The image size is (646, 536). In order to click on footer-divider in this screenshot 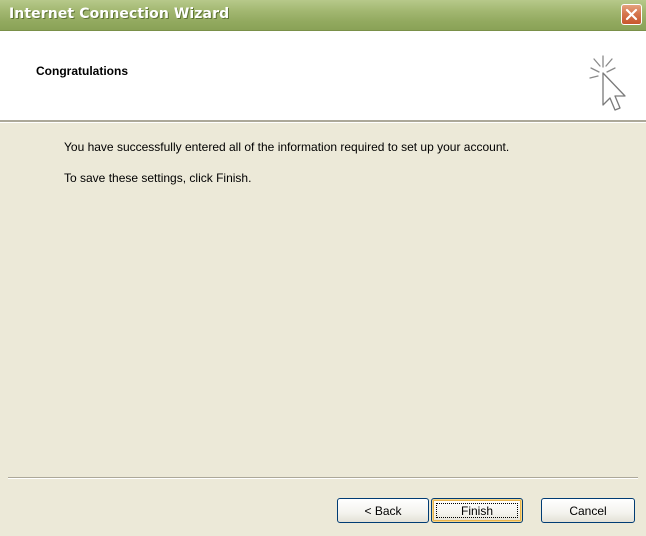, I will do `click(323, 478)`.